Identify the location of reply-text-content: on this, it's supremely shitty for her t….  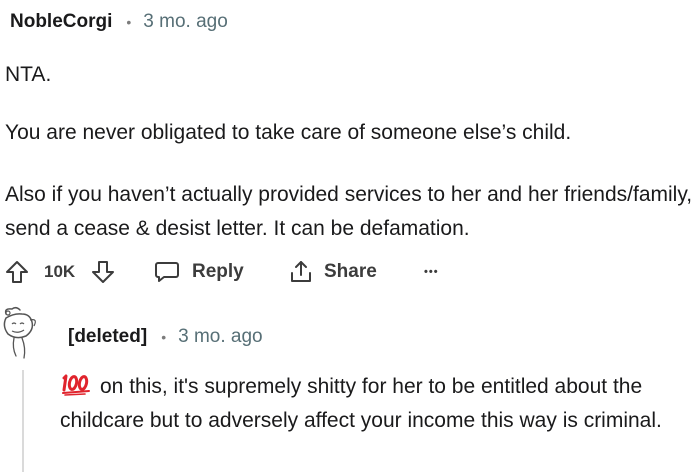
(361, 403).